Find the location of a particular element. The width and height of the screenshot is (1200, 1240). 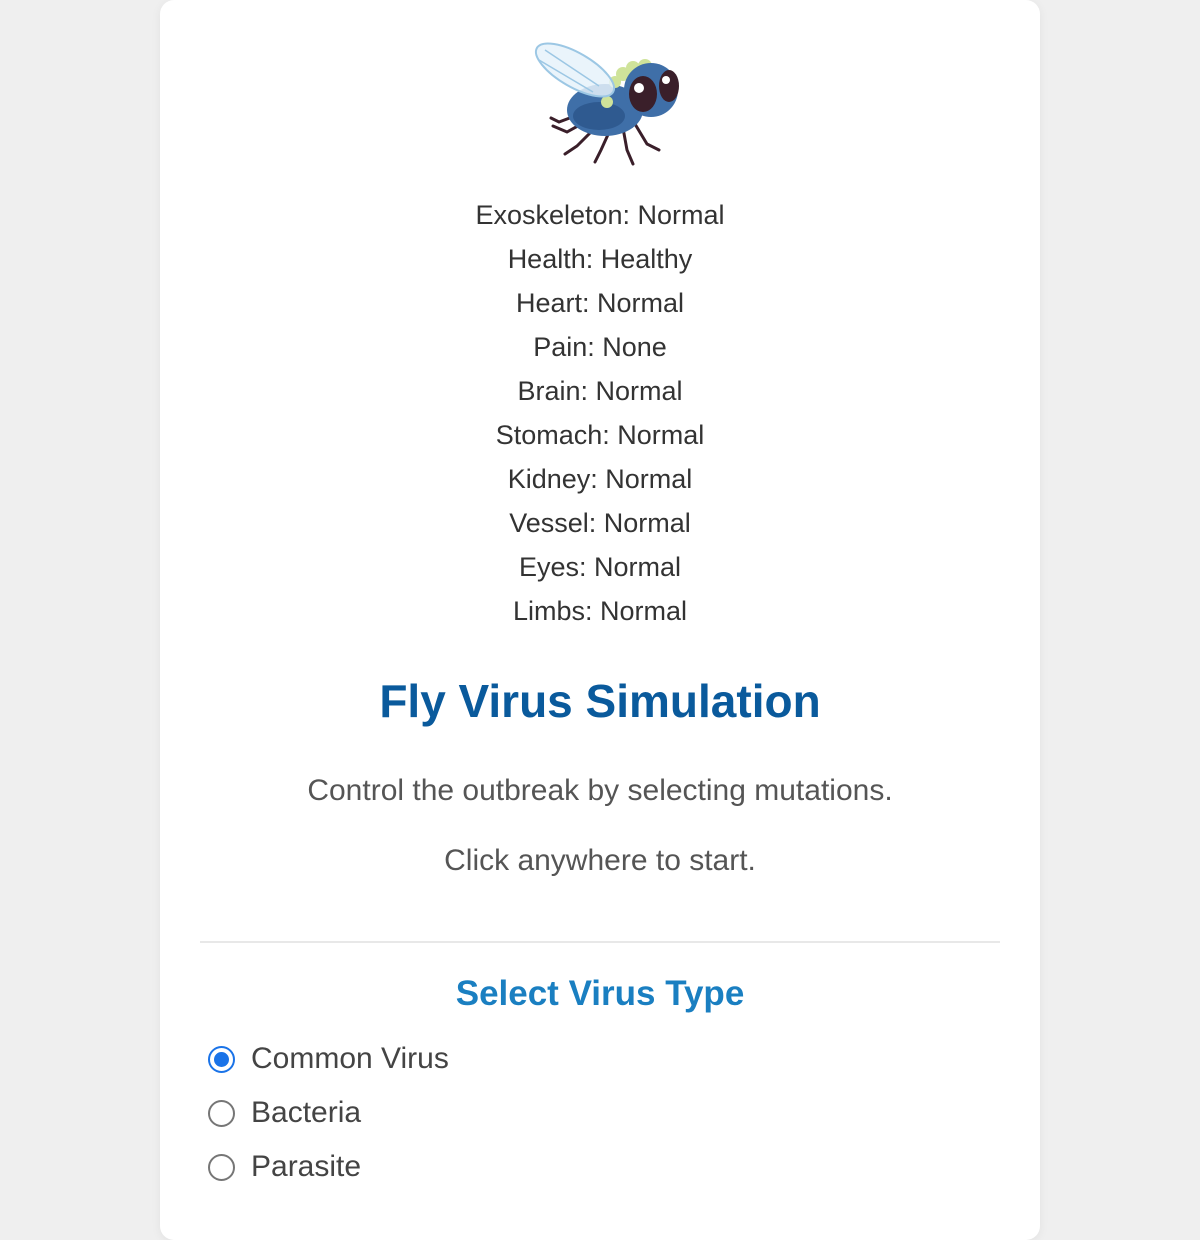

fly-icon is located at coordinates (605, 100).